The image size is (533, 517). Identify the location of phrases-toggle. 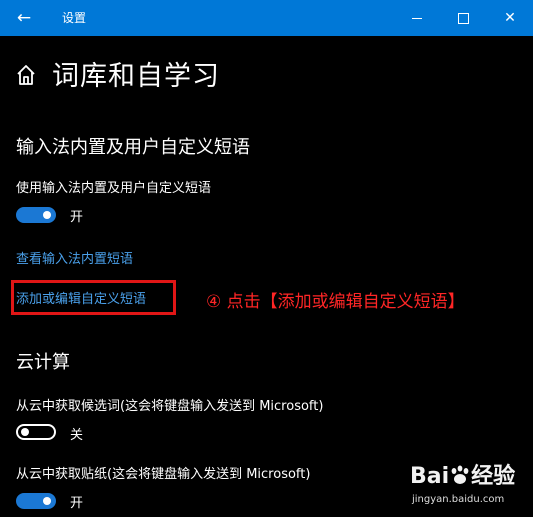
(36, 215).